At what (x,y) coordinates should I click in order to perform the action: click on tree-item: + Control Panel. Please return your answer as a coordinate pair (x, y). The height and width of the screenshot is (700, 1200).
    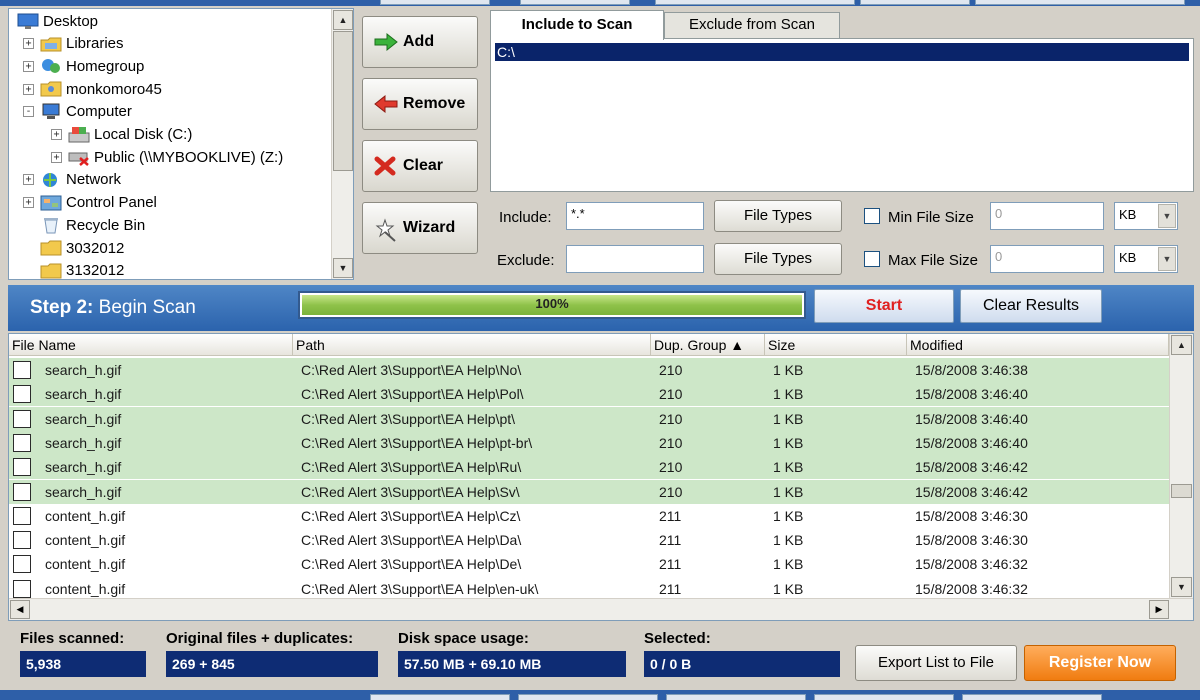
    Looking at the image, I should click on (90, 203).